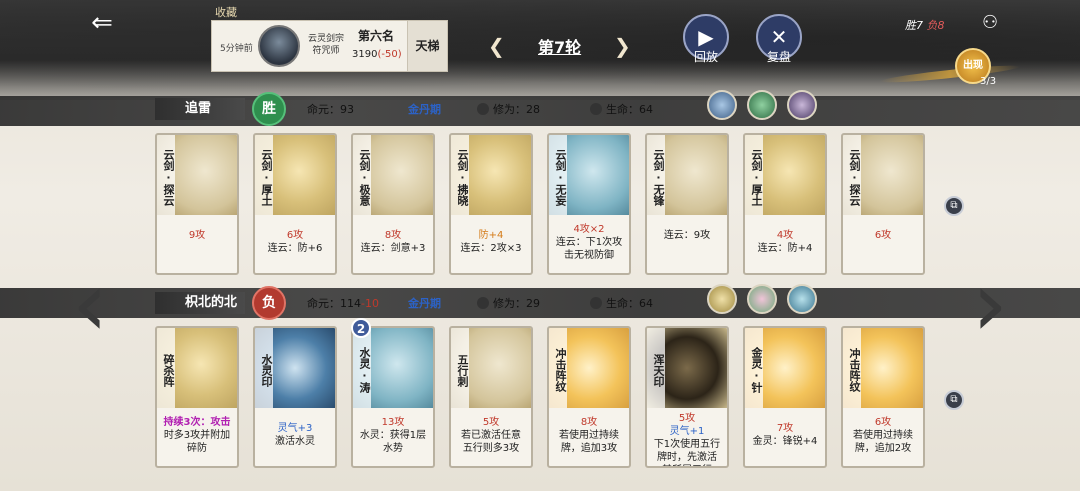  I want to click on big-chevron-right-icon: ›, so click(990, 305).